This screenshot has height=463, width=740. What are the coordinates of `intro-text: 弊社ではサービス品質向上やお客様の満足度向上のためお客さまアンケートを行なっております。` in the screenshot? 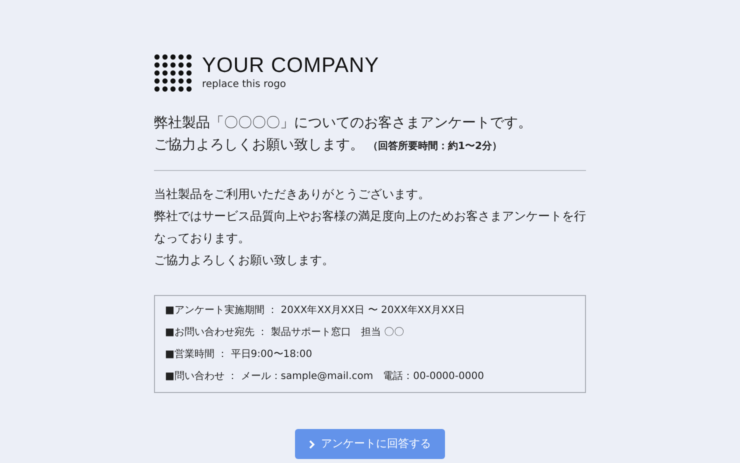 It's located at (370, 227).